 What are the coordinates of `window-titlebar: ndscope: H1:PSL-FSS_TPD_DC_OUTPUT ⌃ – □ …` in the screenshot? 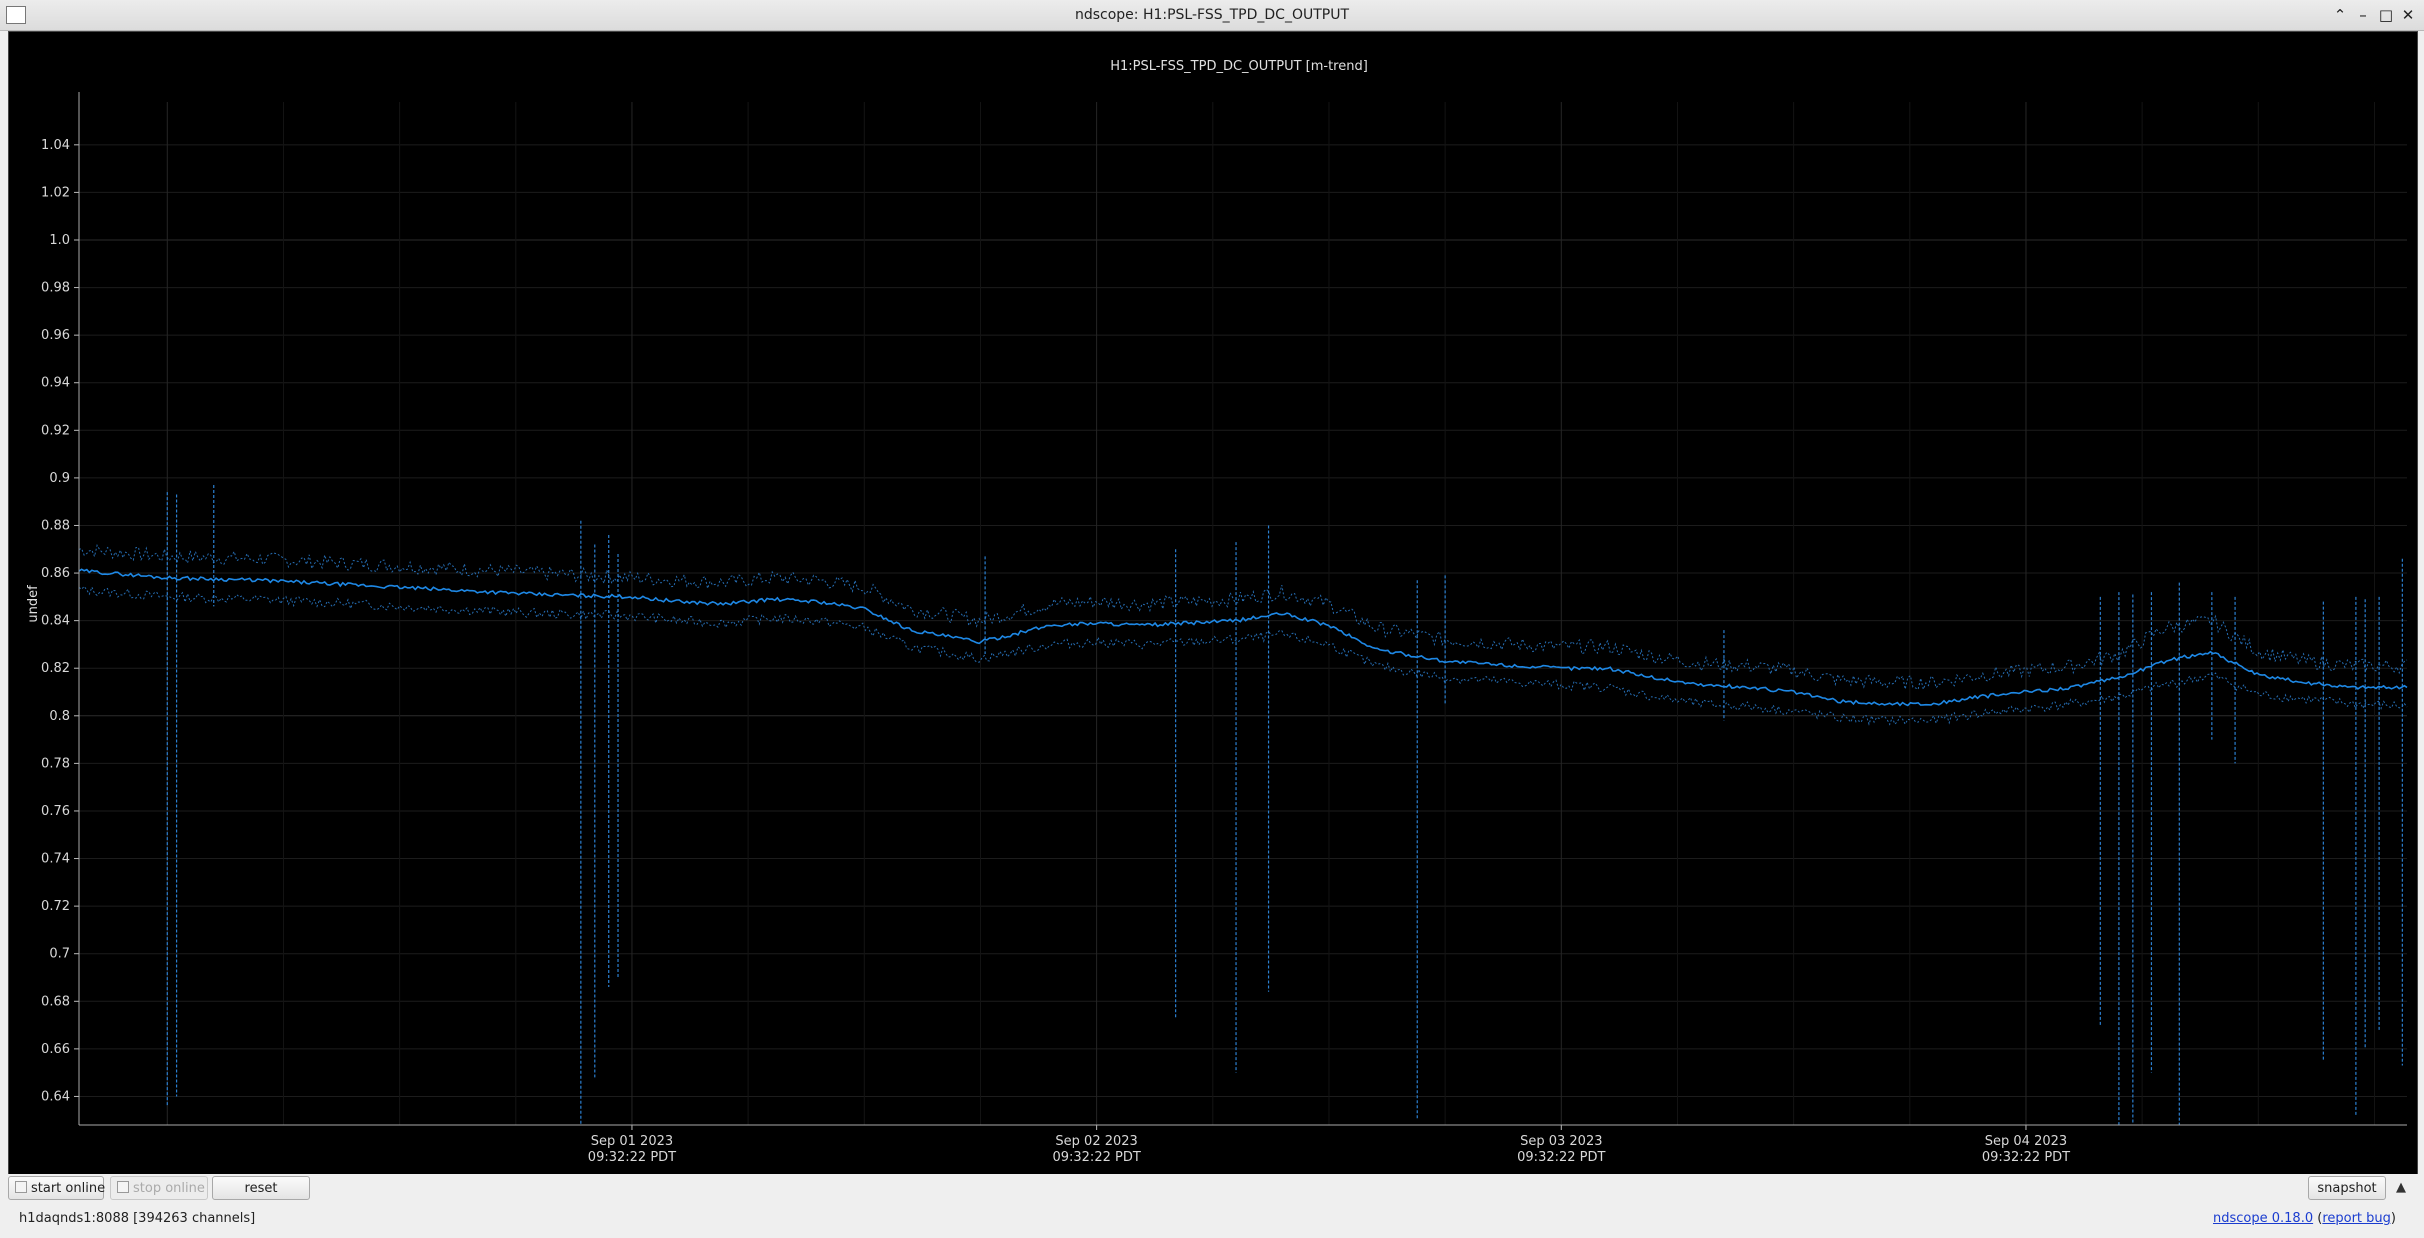 It's located at (1212, 15).